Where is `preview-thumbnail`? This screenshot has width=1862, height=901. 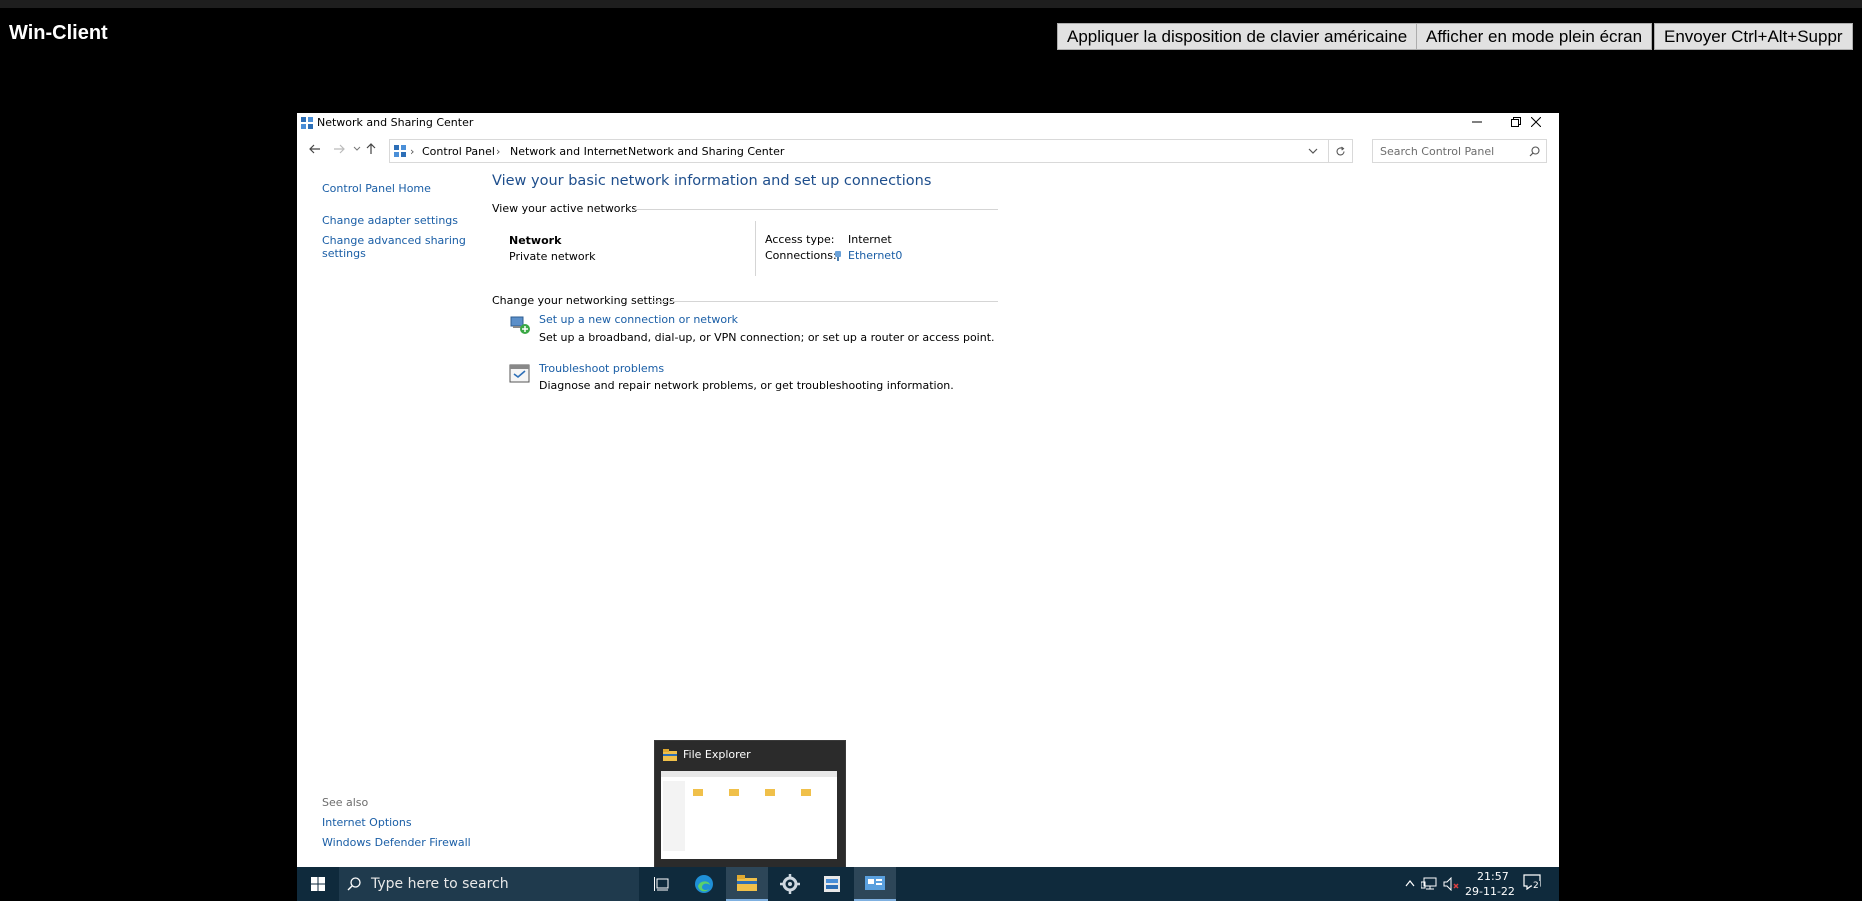 preview-thumbnail is located at coordinates (749, 815).